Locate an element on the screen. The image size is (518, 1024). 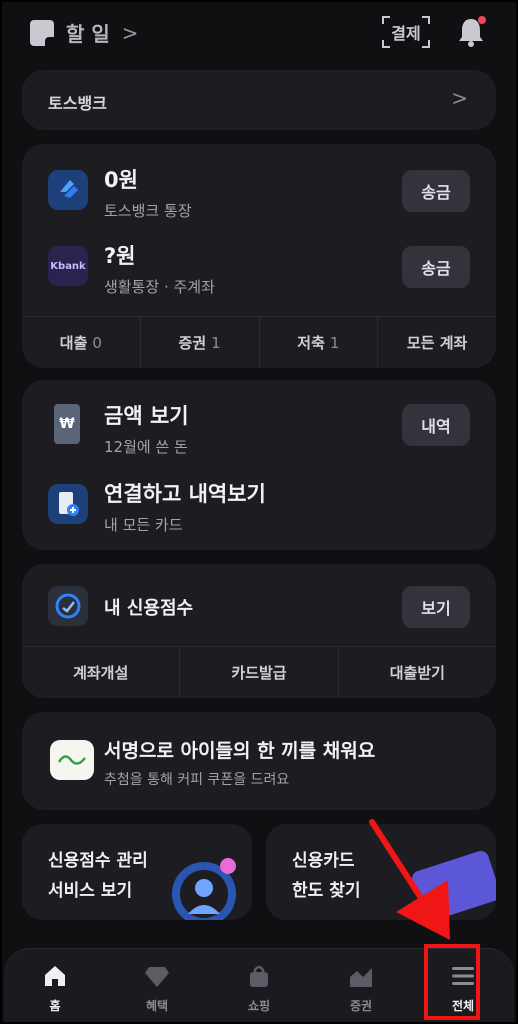
history-button: 내역 is located at coordinates (436, 425).